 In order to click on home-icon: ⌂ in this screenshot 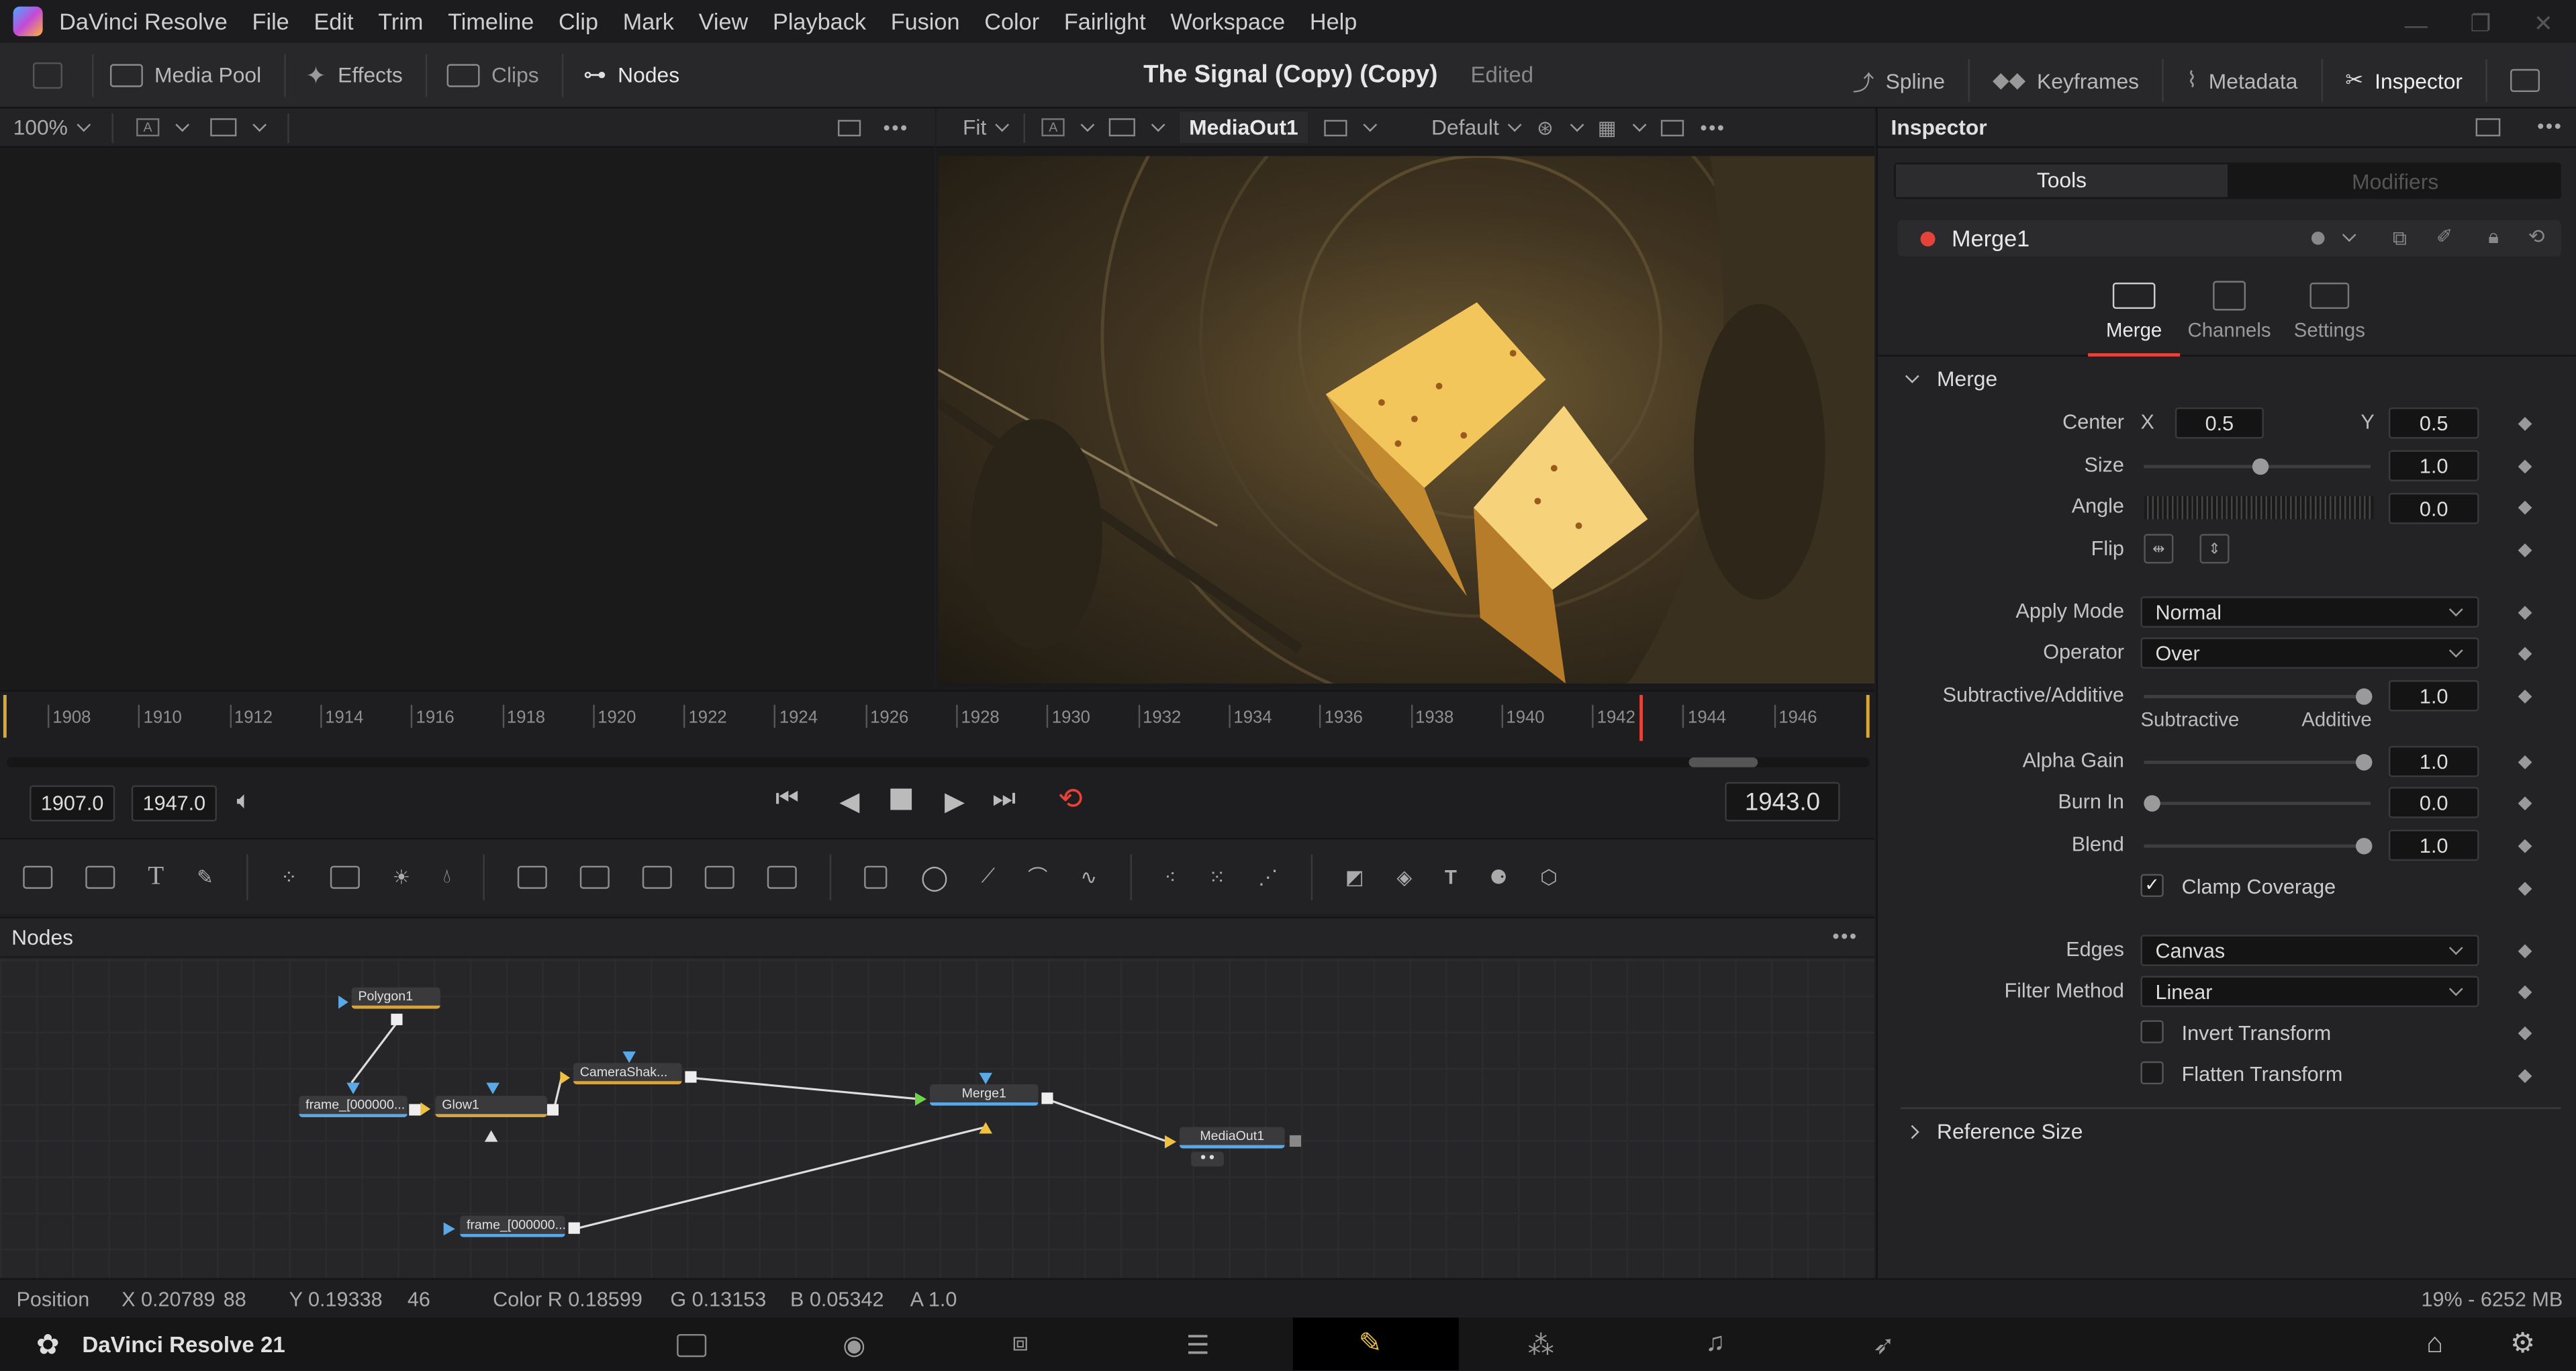, I will do `click(2434, 1343)`.